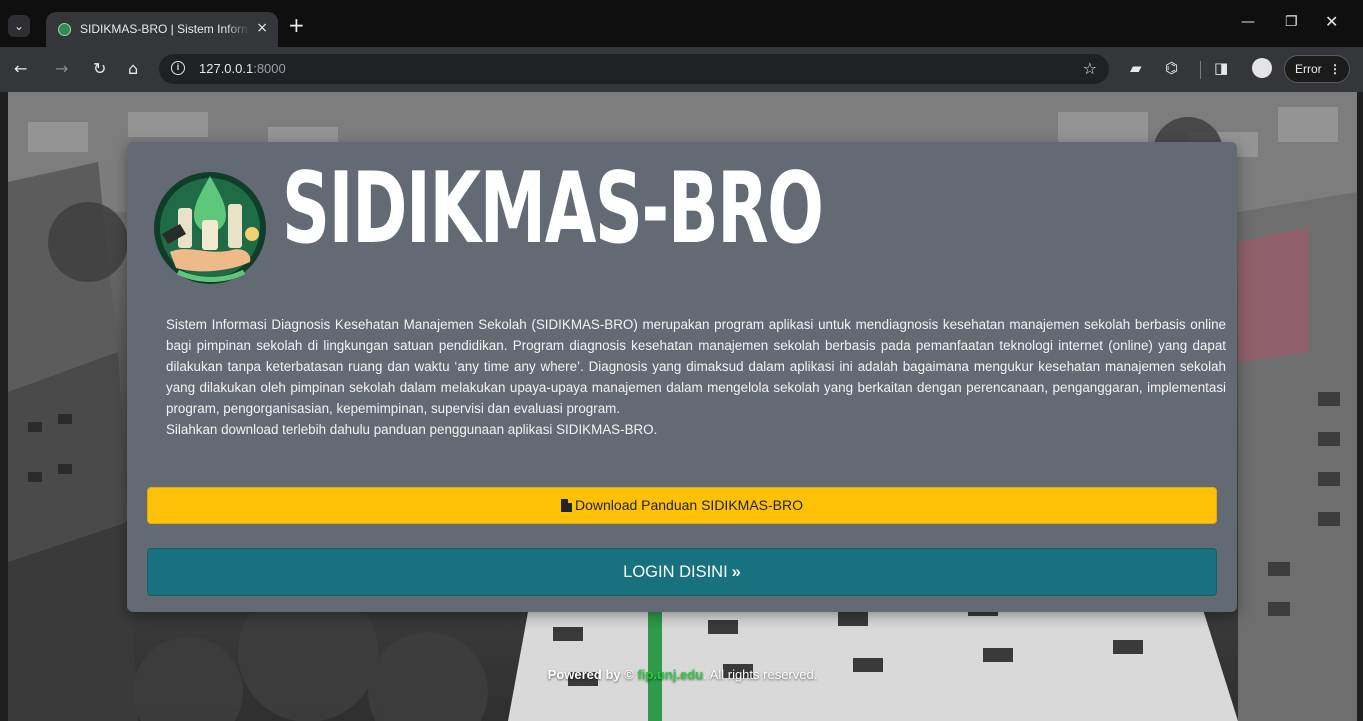 The width and height of the screenshot is (1363, 721). I want to click on tab-close-icon: ×, so click(262, 28).